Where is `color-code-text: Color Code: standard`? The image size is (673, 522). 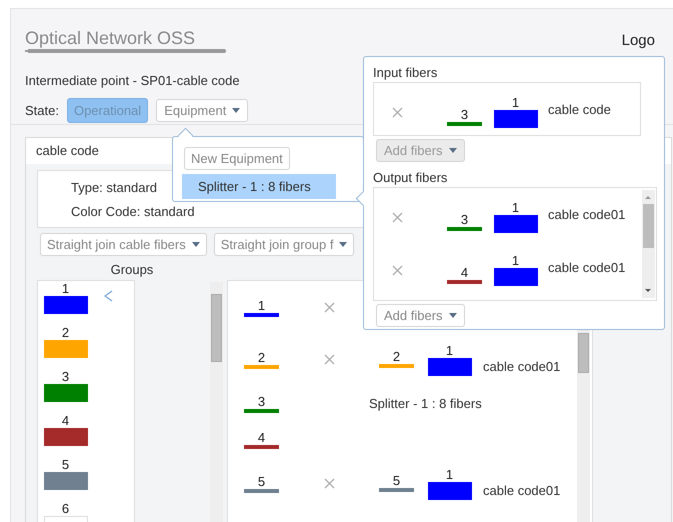 color-code-text: Color Code: standard is located at coordinates (133, 211).